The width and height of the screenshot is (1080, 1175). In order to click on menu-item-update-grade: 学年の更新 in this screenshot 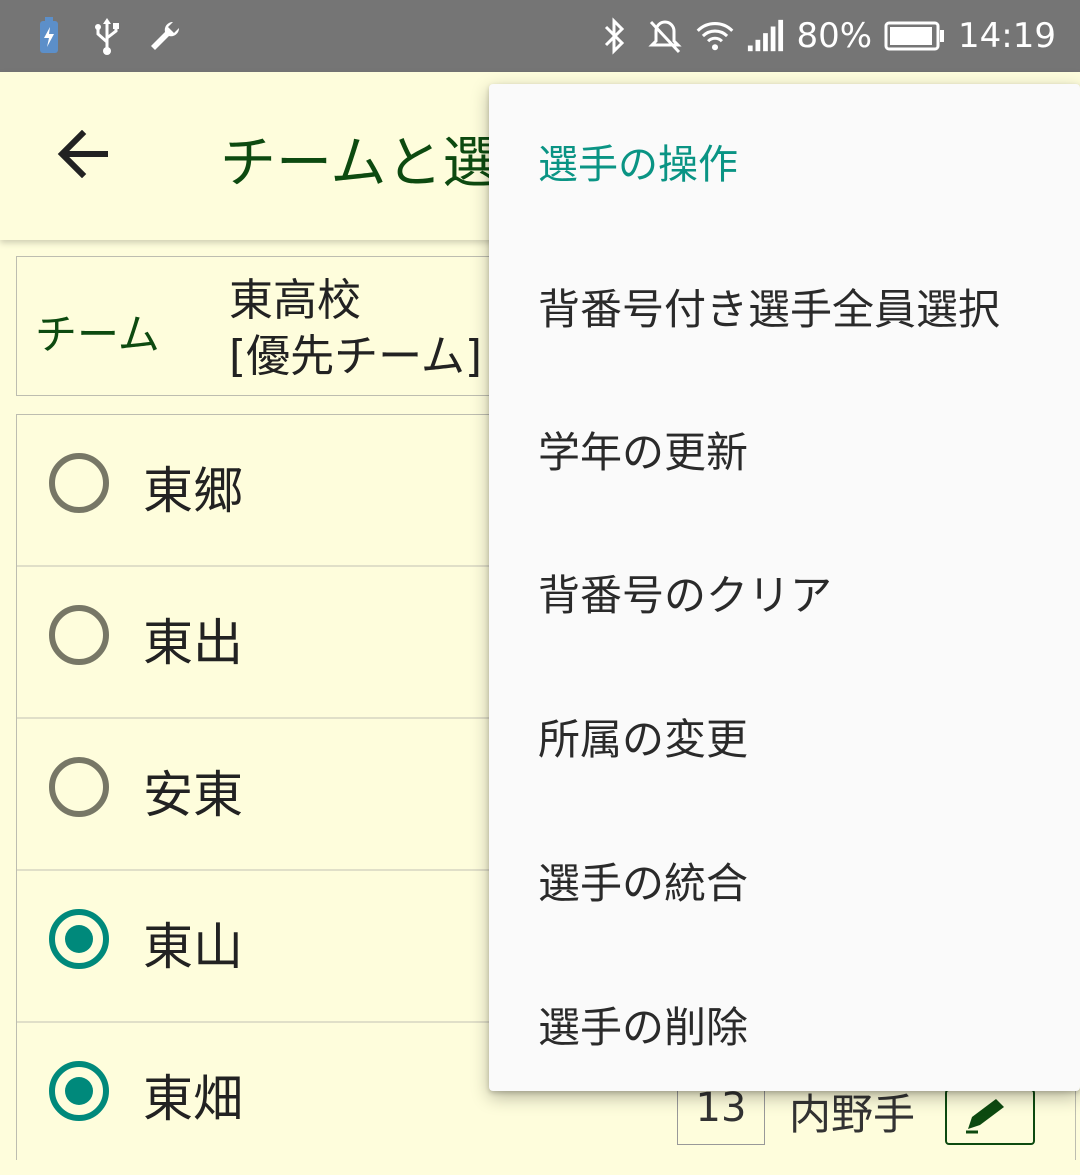, I will do `click(643, 449)`.